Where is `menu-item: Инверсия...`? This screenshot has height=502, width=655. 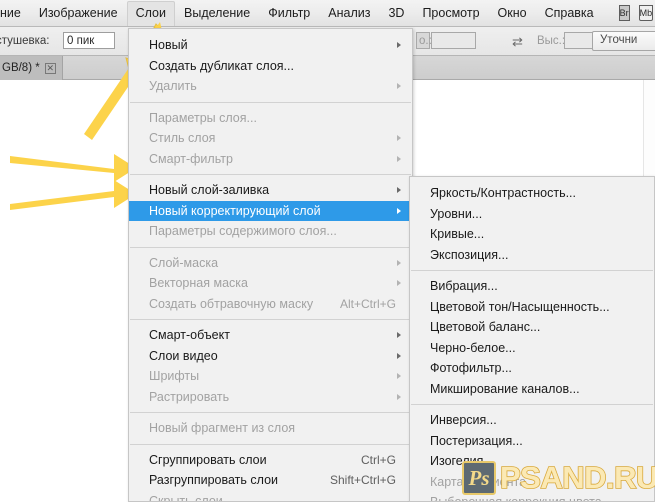 menu-item: Инверсия... is located at coordinates (532, 420).